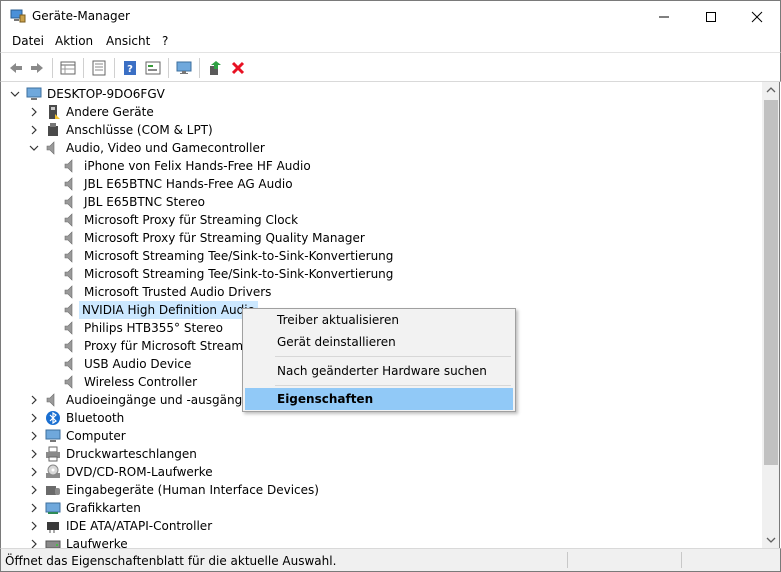  Describe the element at coordinates (771, 539) in the screenshot. I see `scroll-down-button` at that location.